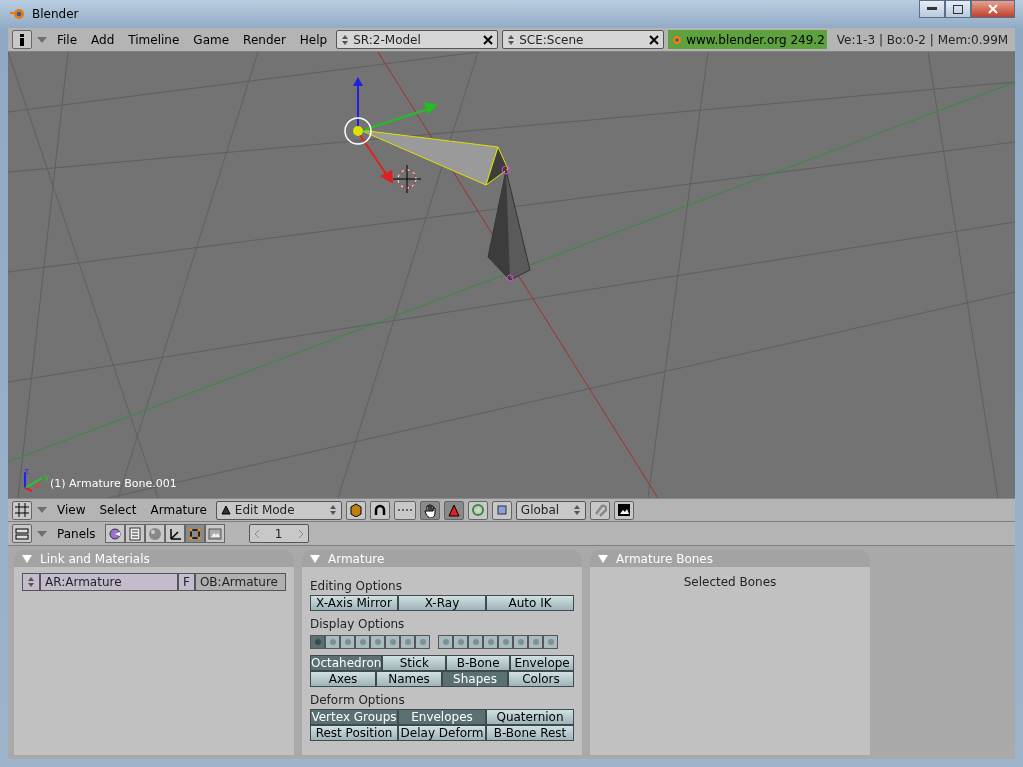  I want to click on menu-item: Timeline, so click(154, 39).